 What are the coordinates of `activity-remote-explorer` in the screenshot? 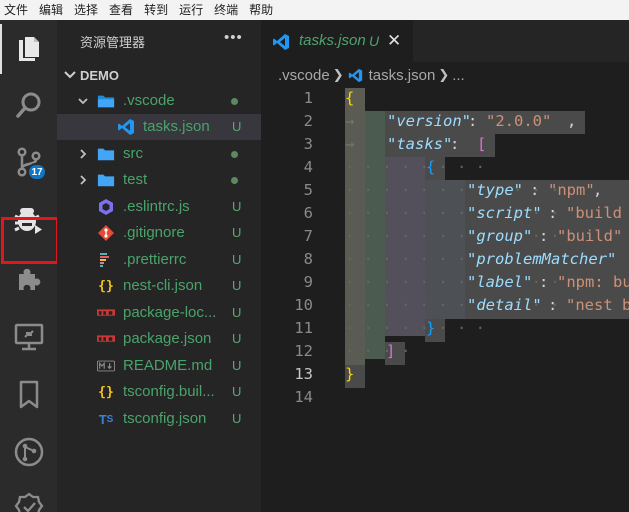 It's located at (28, 337).